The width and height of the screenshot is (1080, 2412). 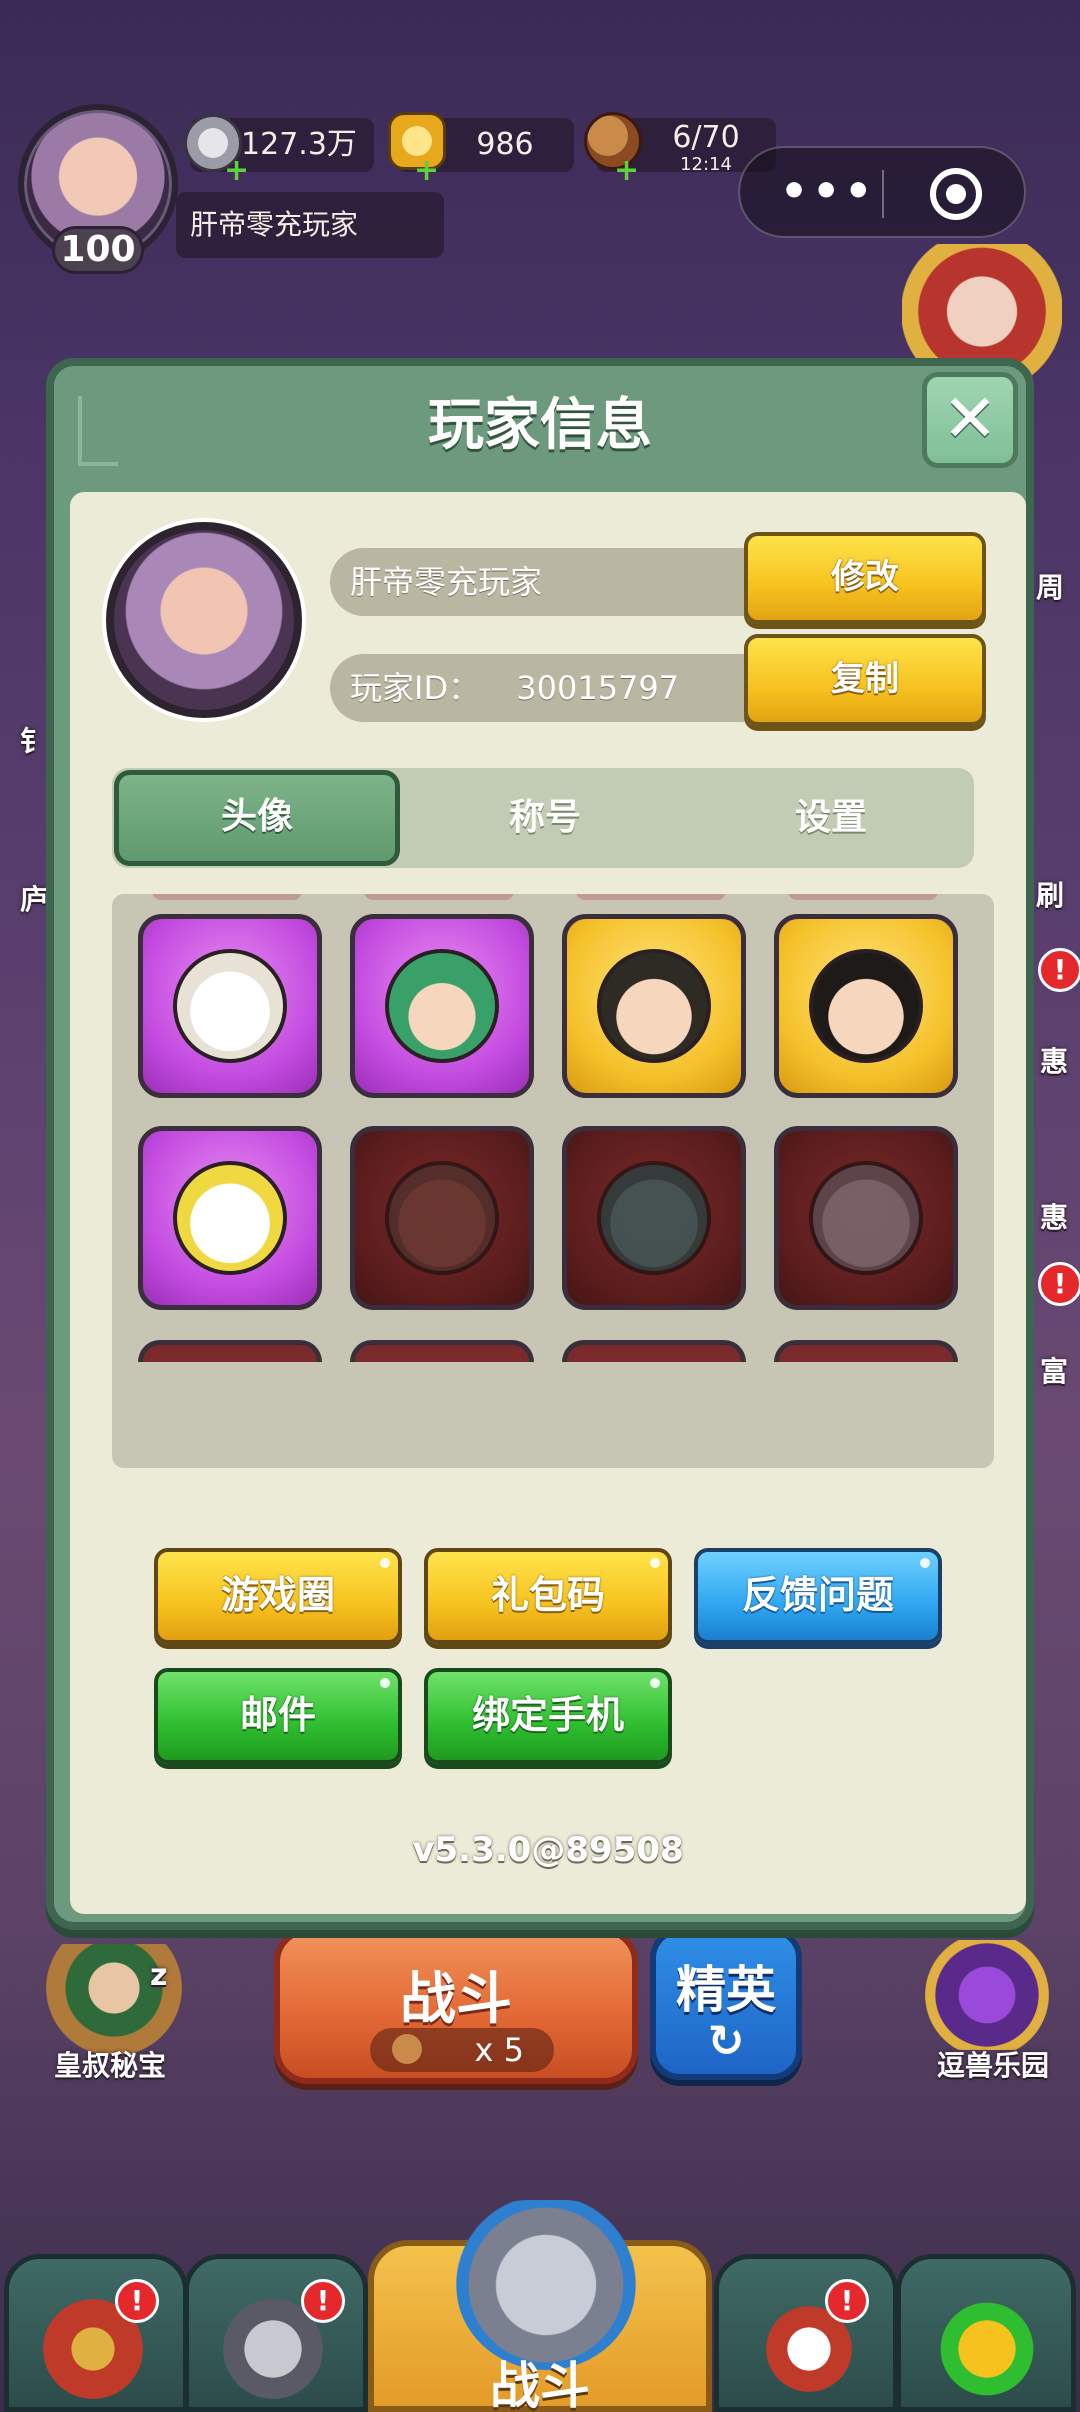 I want to click on right-partial-label-4: 惠, so click(x=1054, y=1217).